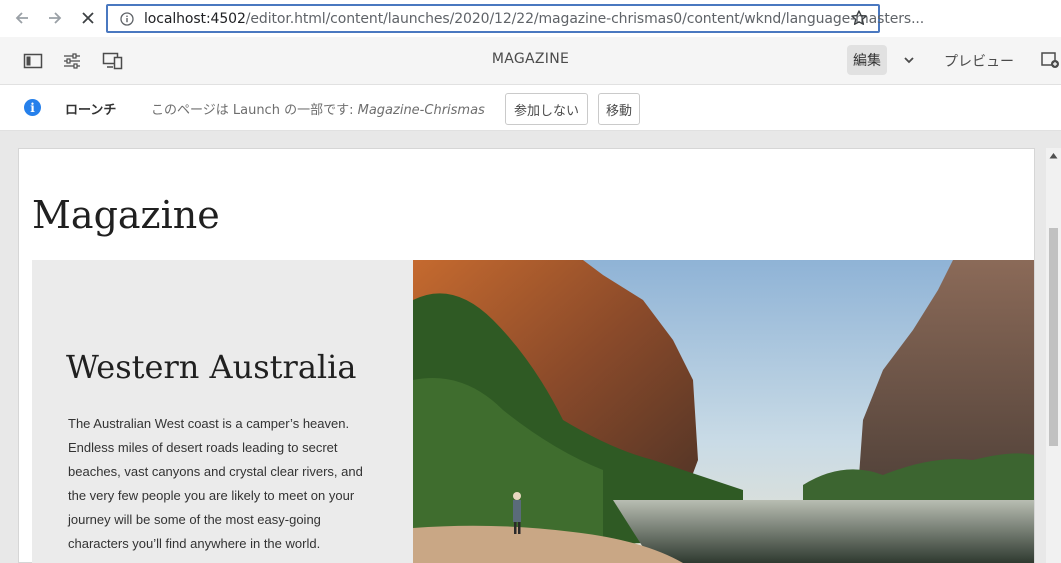 The image size is (1061, 563). Describe the element at coordinates (32, 107) in the screenshot. I see `info-icon: i` at that location.